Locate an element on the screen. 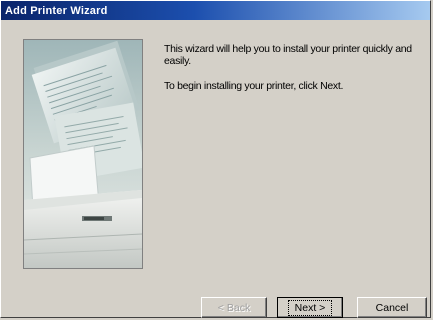  title-bar: Add Printer Wizard is located at coordinates (215, 10).